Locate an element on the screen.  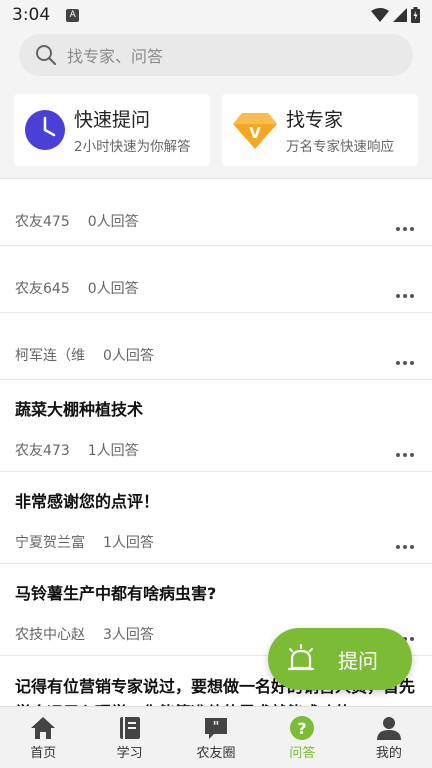
ask-question-button: 提问 is located at coordinates (340, 659).